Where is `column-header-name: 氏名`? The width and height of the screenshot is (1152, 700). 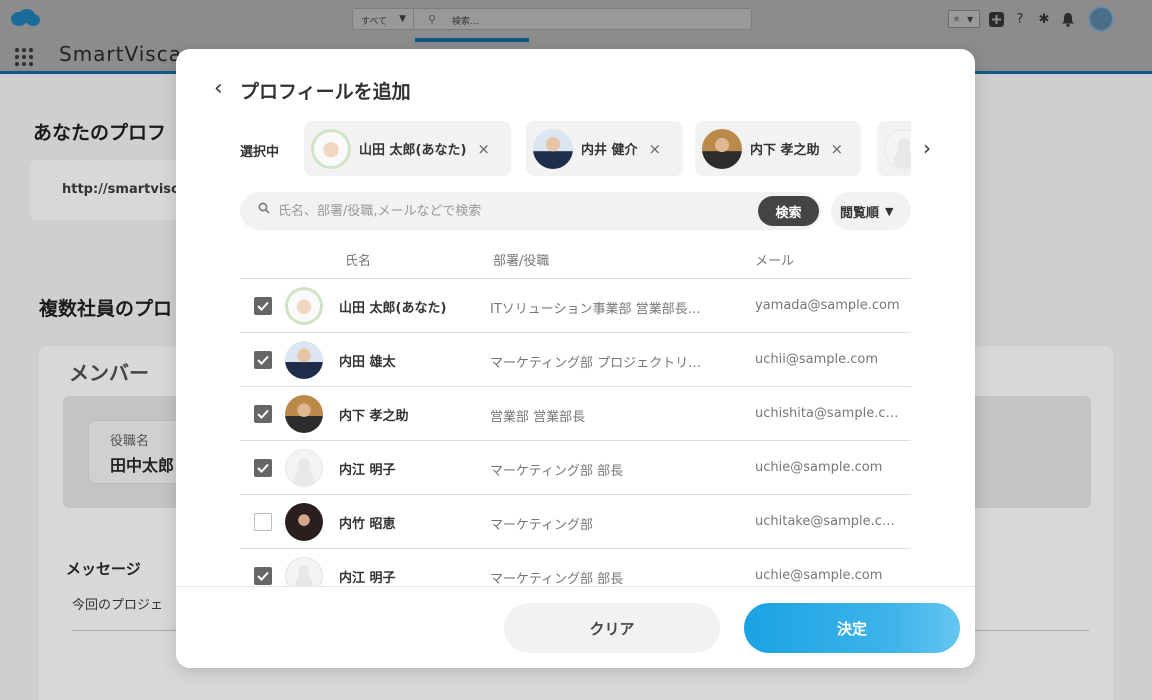 column-header-name: 氏名 is located at coordinates (358, 259).